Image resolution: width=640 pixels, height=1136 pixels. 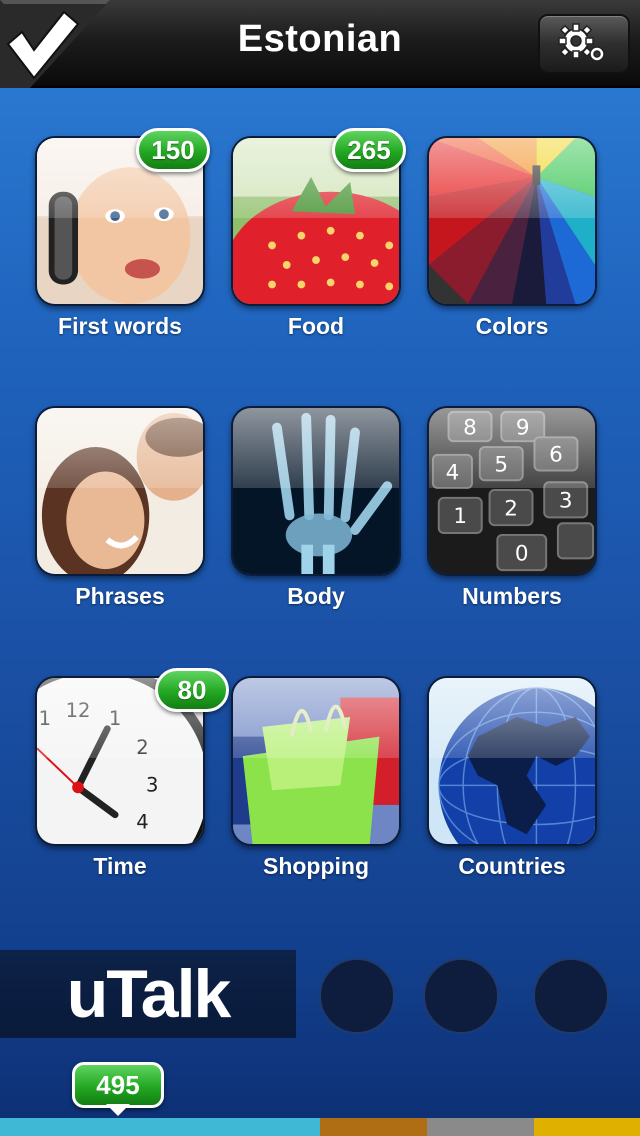 I want to click on category-numbers-tile: 8 9 4 5 6 1 2 3 0, so click(x=512, y=491).